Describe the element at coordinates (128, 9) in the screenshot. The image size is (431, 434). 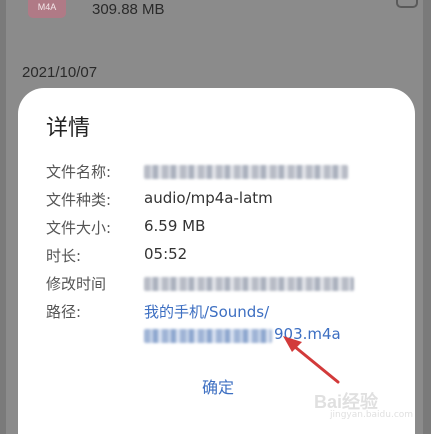
I see `file-size-text: 309.88 MB` at that location.